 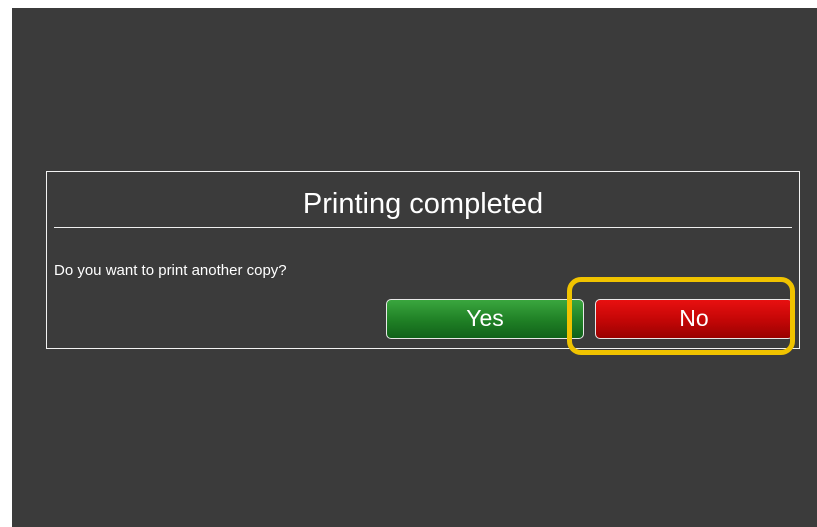 I want to click on yes-button: Yes, so click(x=485, y=319).